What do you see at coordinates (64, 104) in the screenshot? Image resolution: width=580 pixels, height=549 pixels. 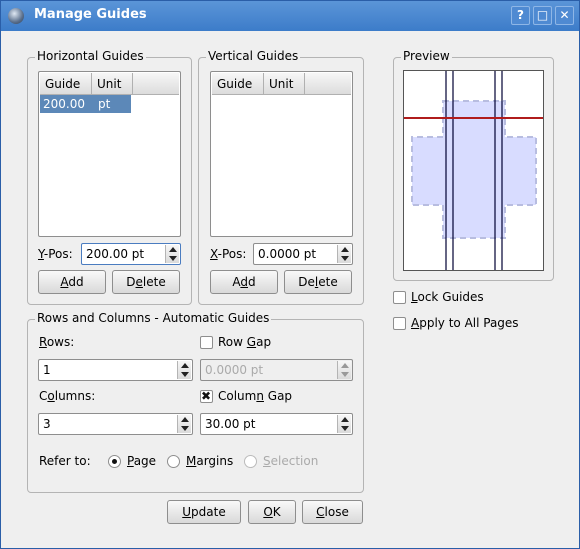 I see `guide-cell: 200.00` at bounding box center [64, 104].